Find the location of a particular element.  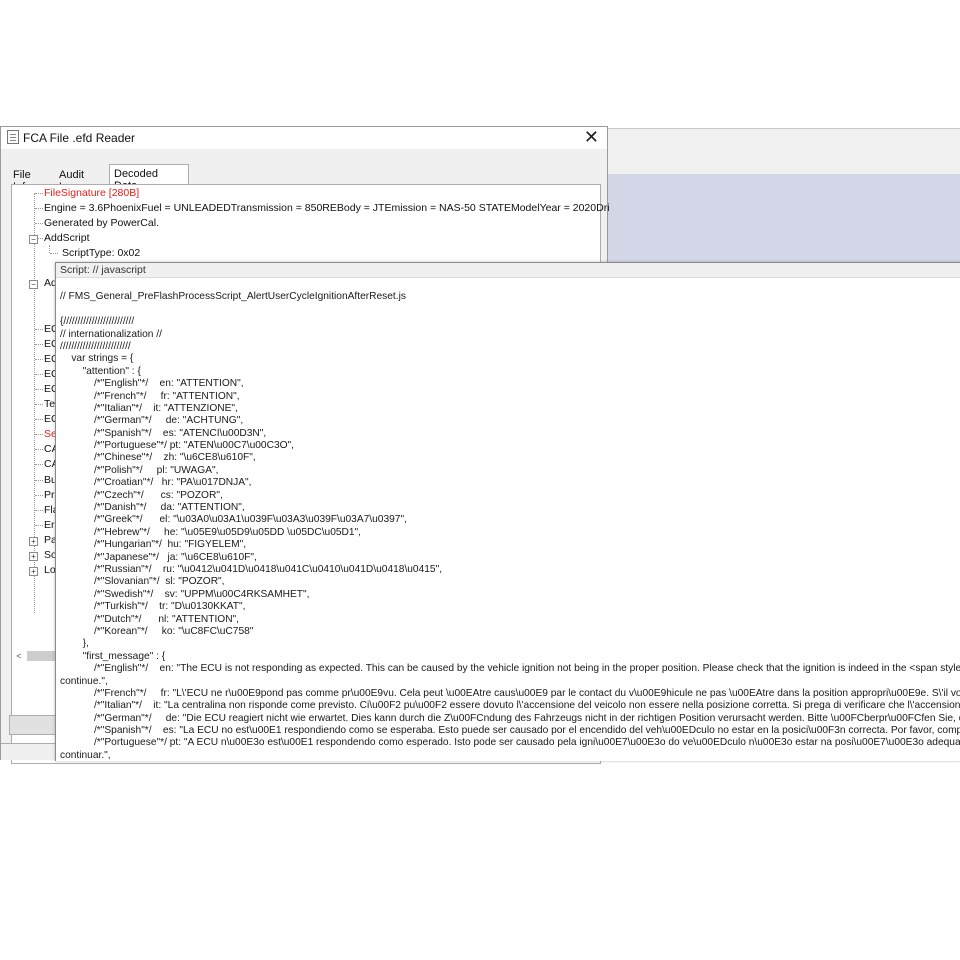

code-line: /*"Polish"*/ pl: "UWAGA", is located at coordinates (139, 470).